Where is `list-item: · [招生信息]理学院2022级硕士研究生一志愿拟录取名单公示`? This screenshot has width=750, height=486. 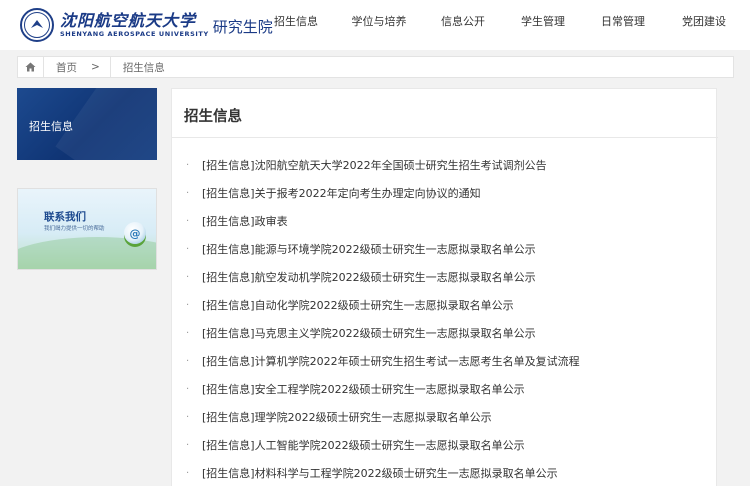 list-item: · [招生信息]理学院2022级硕士研究生一志愿拟录取名单公示 is located at coordinates (383, 417).